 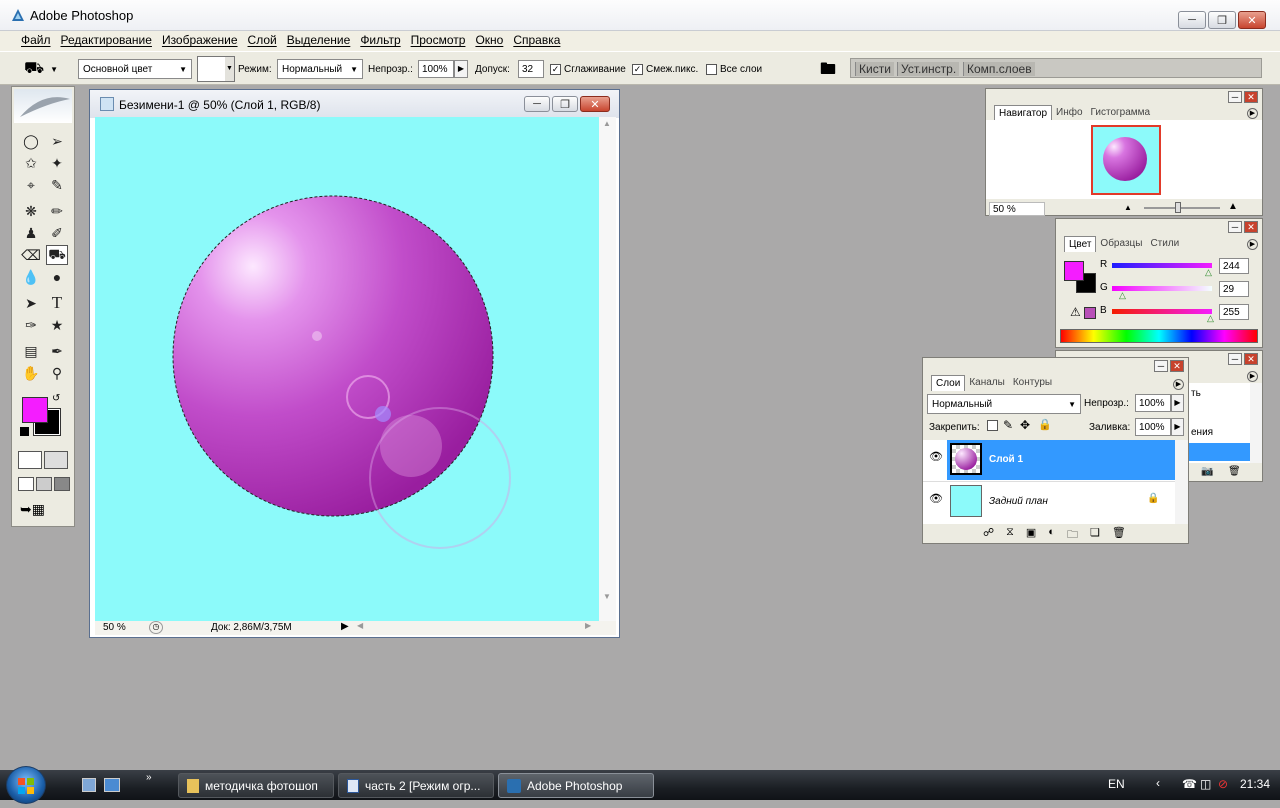 What do you see at coordinates (56, 398) in the screenshot?
I see `swap-colors-icon: ↺` at bounding box center [56, 398].